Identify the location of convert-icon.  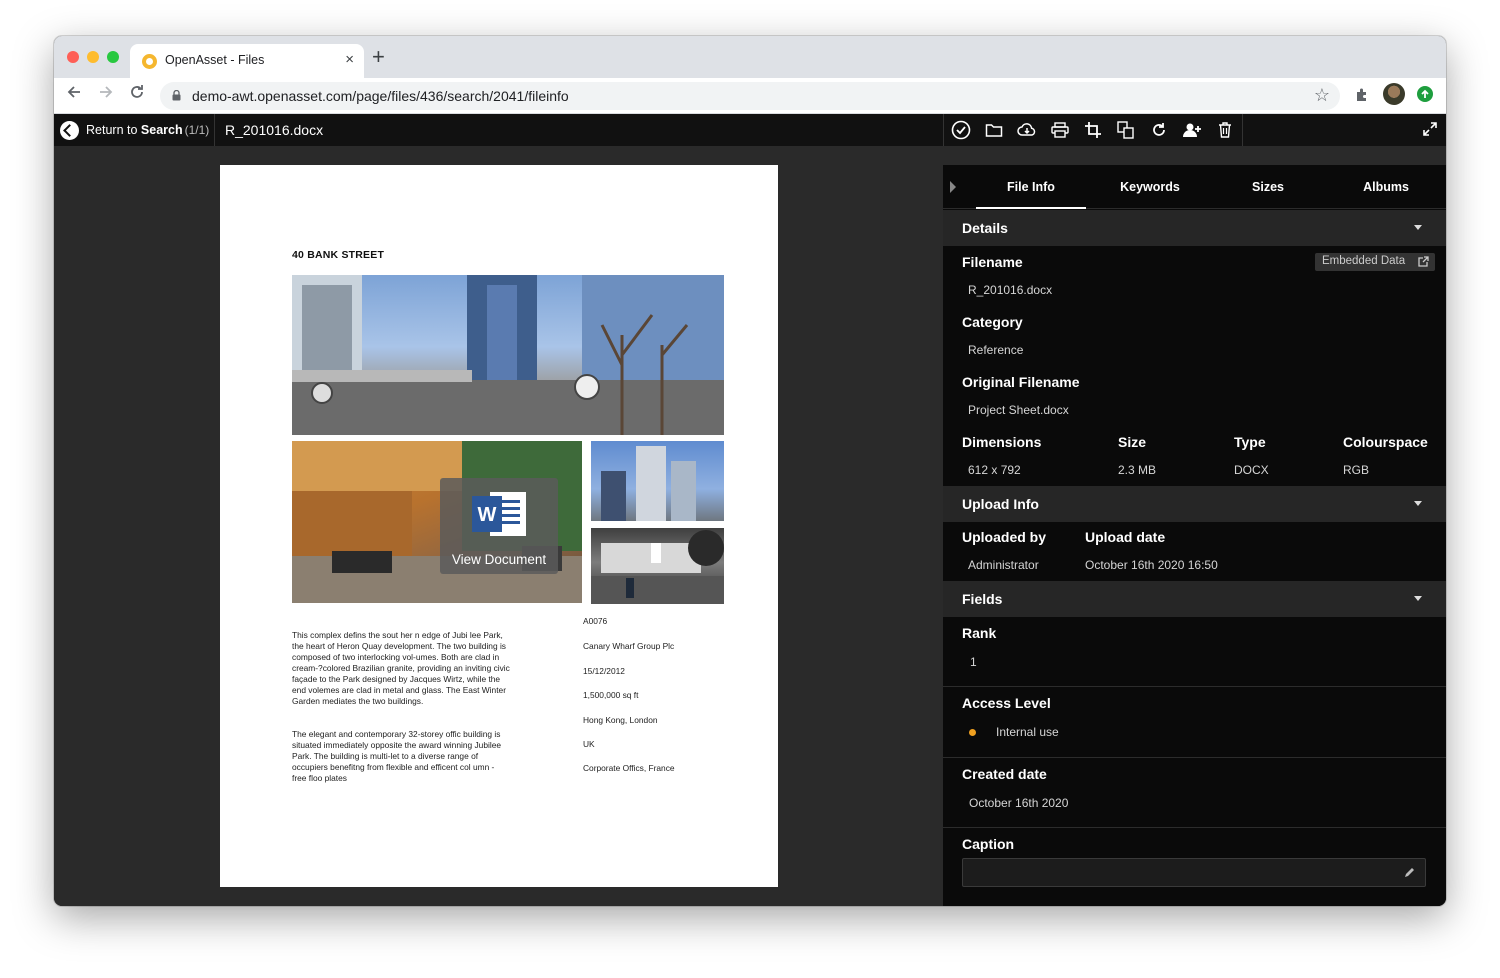
(1125, 130).